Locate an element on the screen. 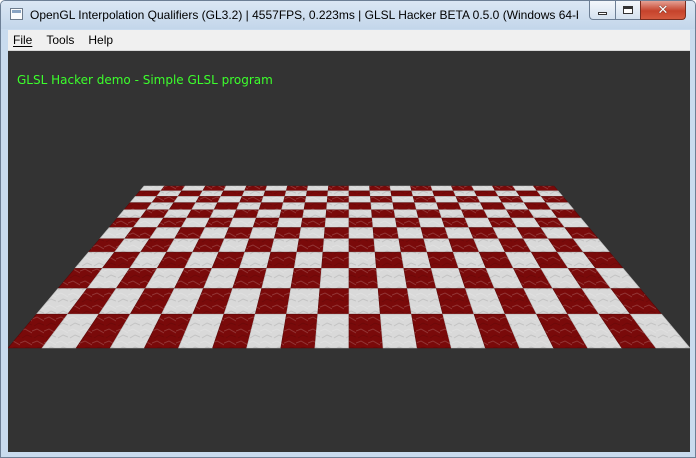 The height and width of the screenshot is (458, 696). maximize-button is located at coordinates (627, 10).